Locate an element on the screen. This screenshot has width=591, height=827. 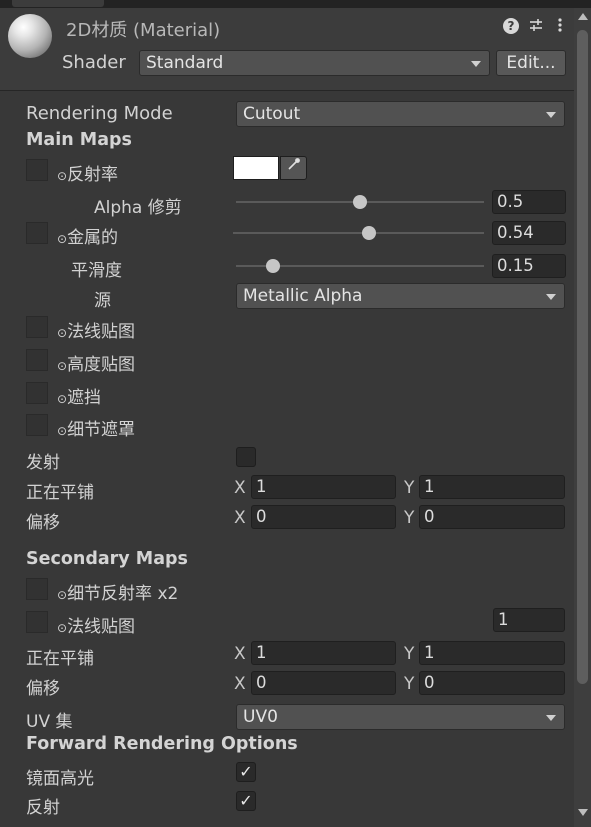
albedo-color-swatch is located at coordinates (256, 168).